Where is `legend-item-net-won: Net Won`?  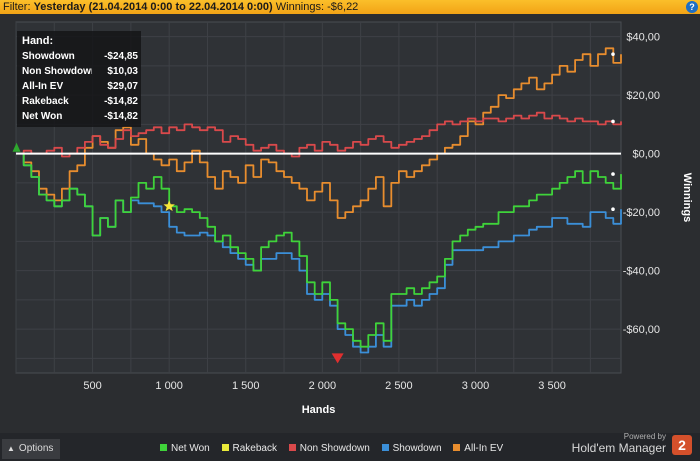 legend-item-net-won: Net Won is located at coordinates (185, 448).